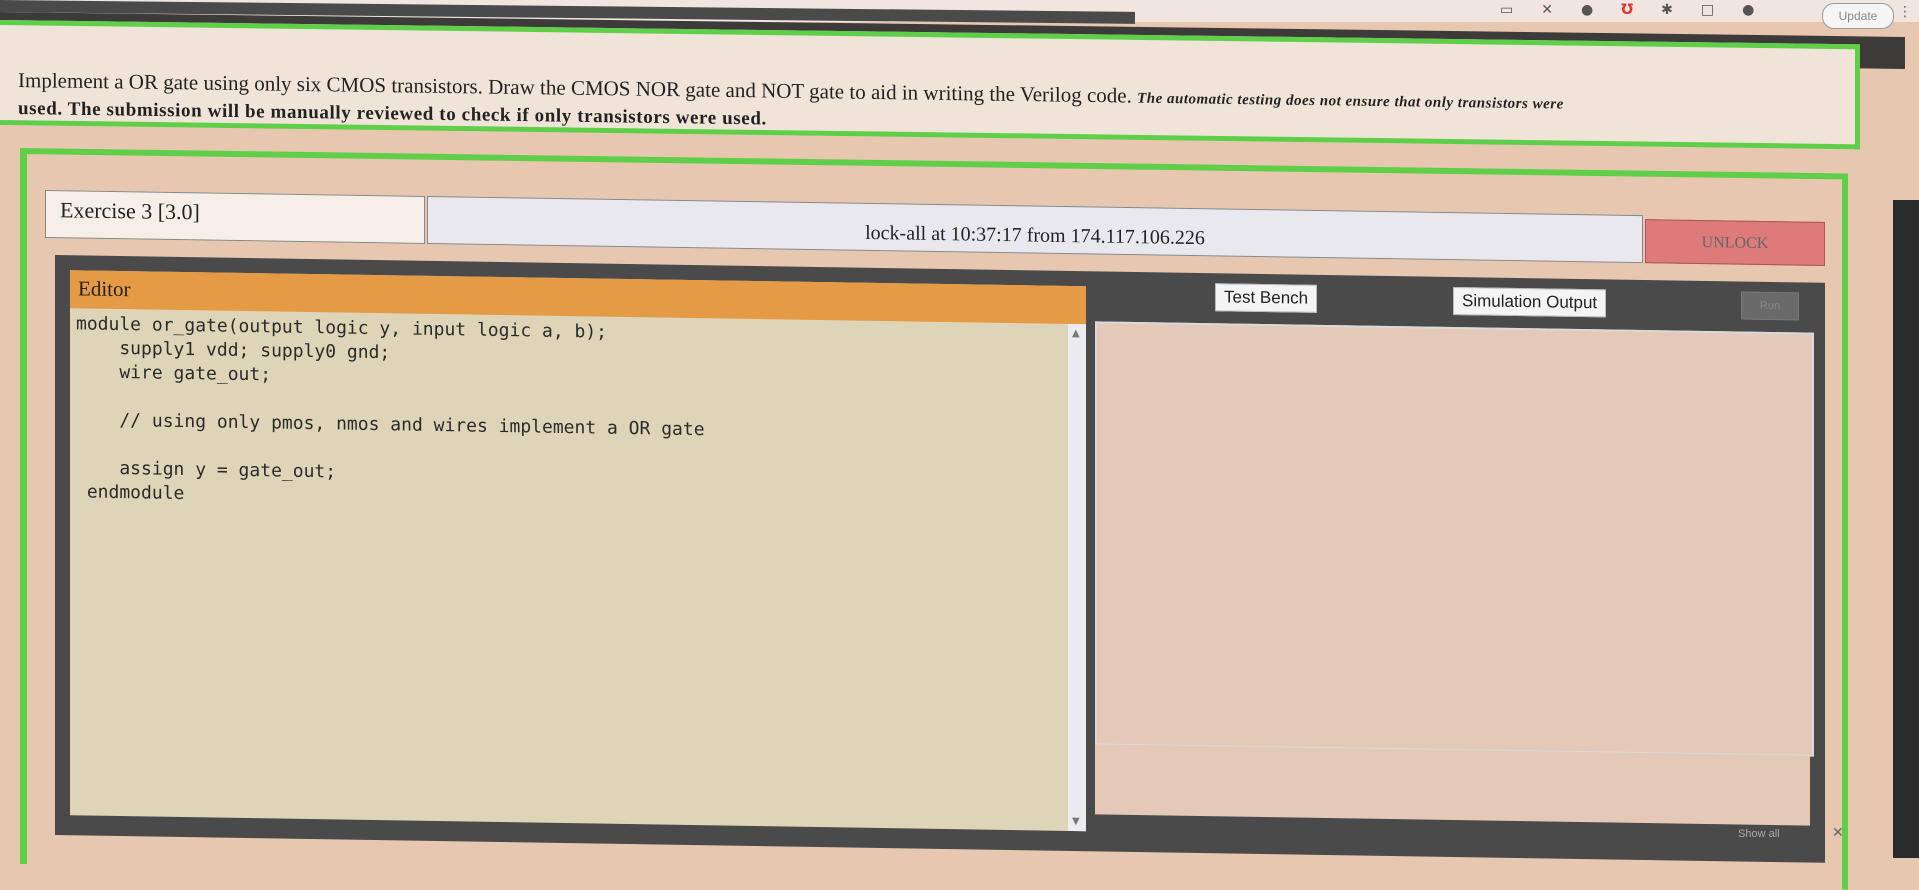  I want to click on scroll-down-icon: ▼, so click(1076, 821).